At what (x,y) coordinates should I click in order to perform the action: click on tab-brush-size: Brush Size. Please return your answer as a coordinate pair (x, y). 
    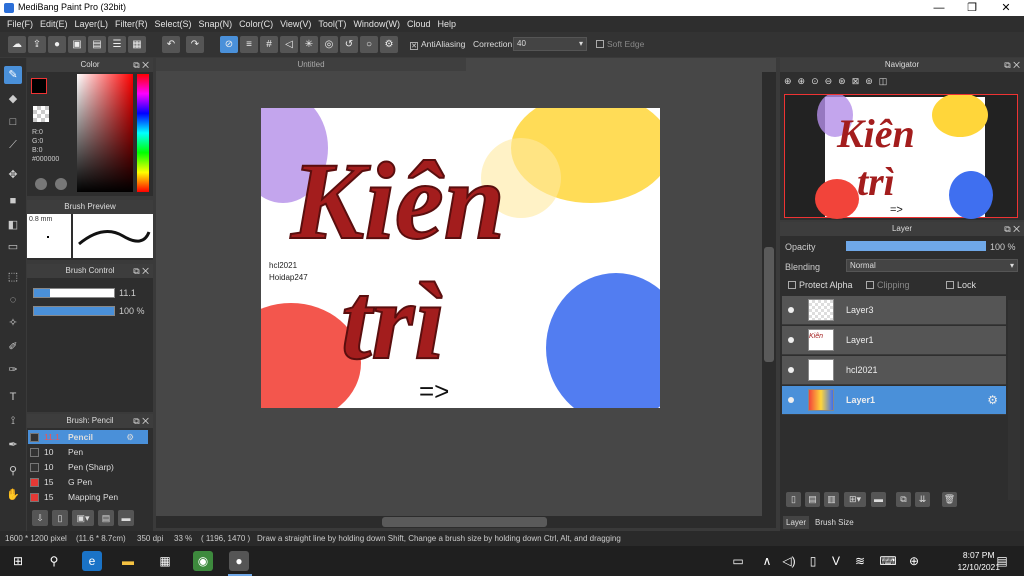
    Looking at the image, I should click on (834, 522).